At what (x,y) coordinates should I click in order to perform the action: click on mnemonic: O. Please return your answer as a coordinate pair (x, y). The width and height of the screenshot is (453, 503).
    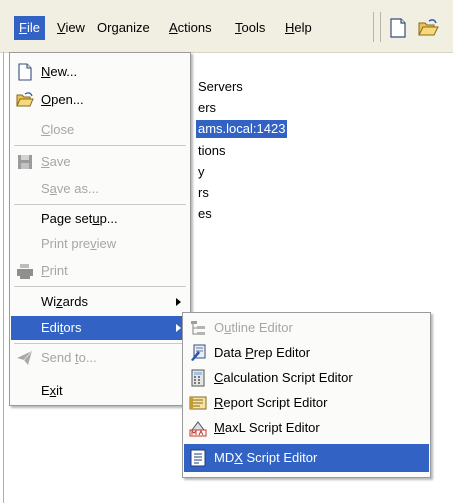
    Looking at the image, I should click on (46, 99).